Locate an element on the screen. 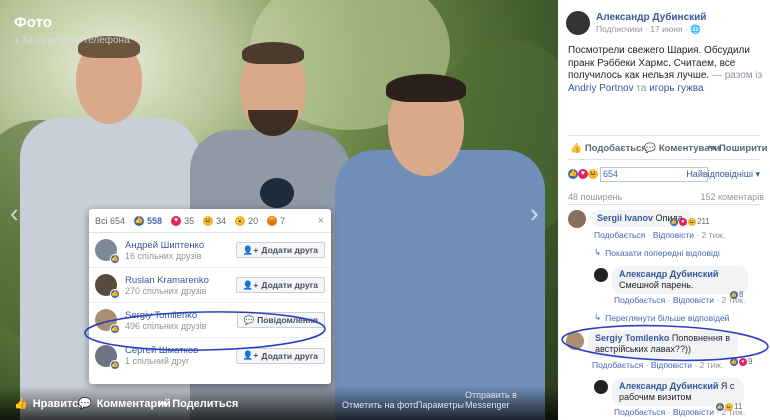 The image size is (770, 420). show-previous-replies-link: ↳ Показати попередні відповіді is located at coordinates (657, 252).